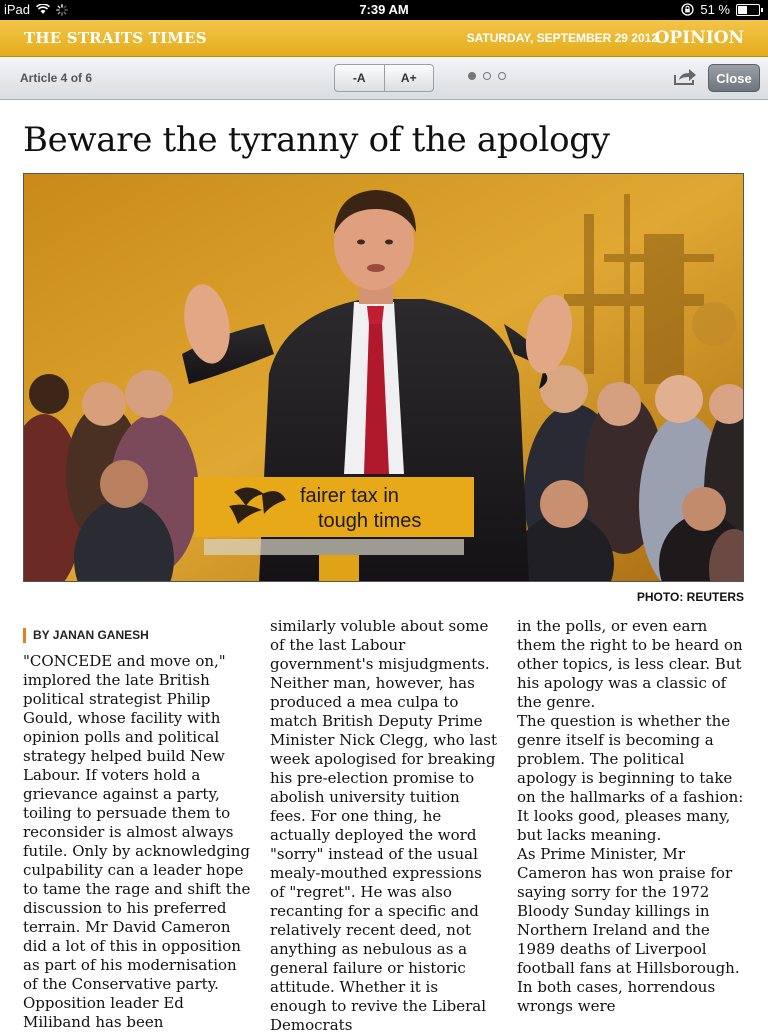  I want to click on publication-logo: THE STRAITS TIMES, so click(115, 38).